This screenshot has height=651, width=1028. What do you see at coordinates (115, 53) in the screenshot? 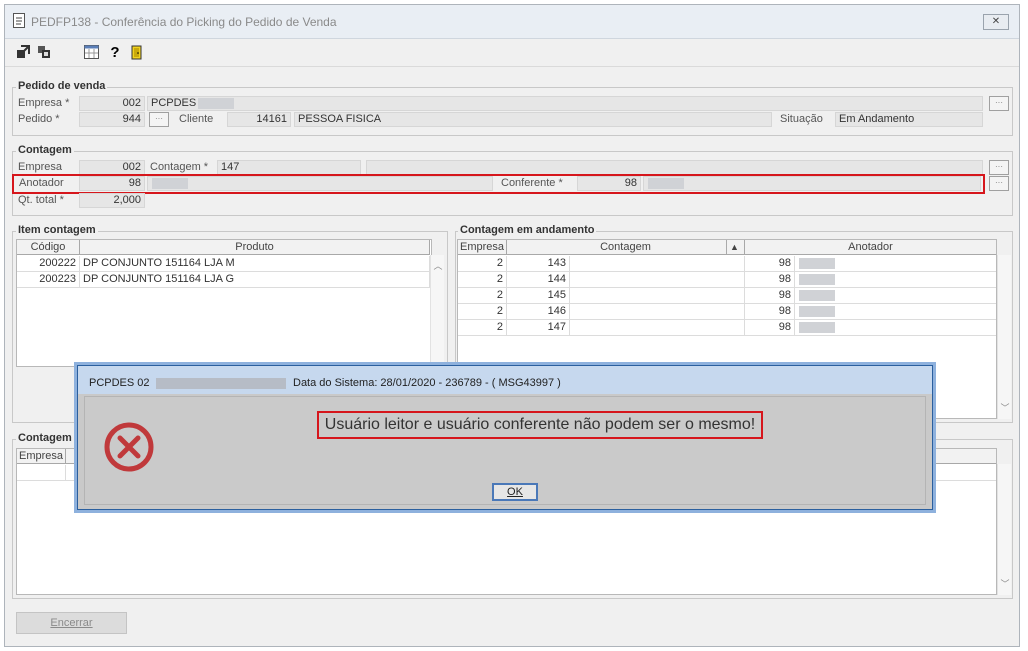
I see `help-icon: ?` at bounding box center [115, 53].